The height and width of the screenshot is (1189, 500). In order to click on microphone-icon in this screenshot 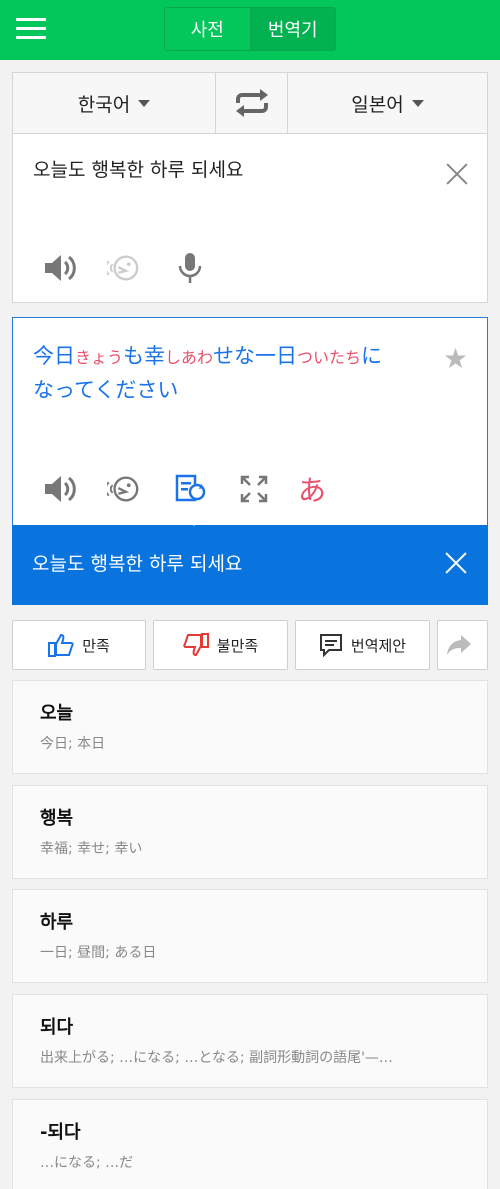, I will do `click(190, 268)`.